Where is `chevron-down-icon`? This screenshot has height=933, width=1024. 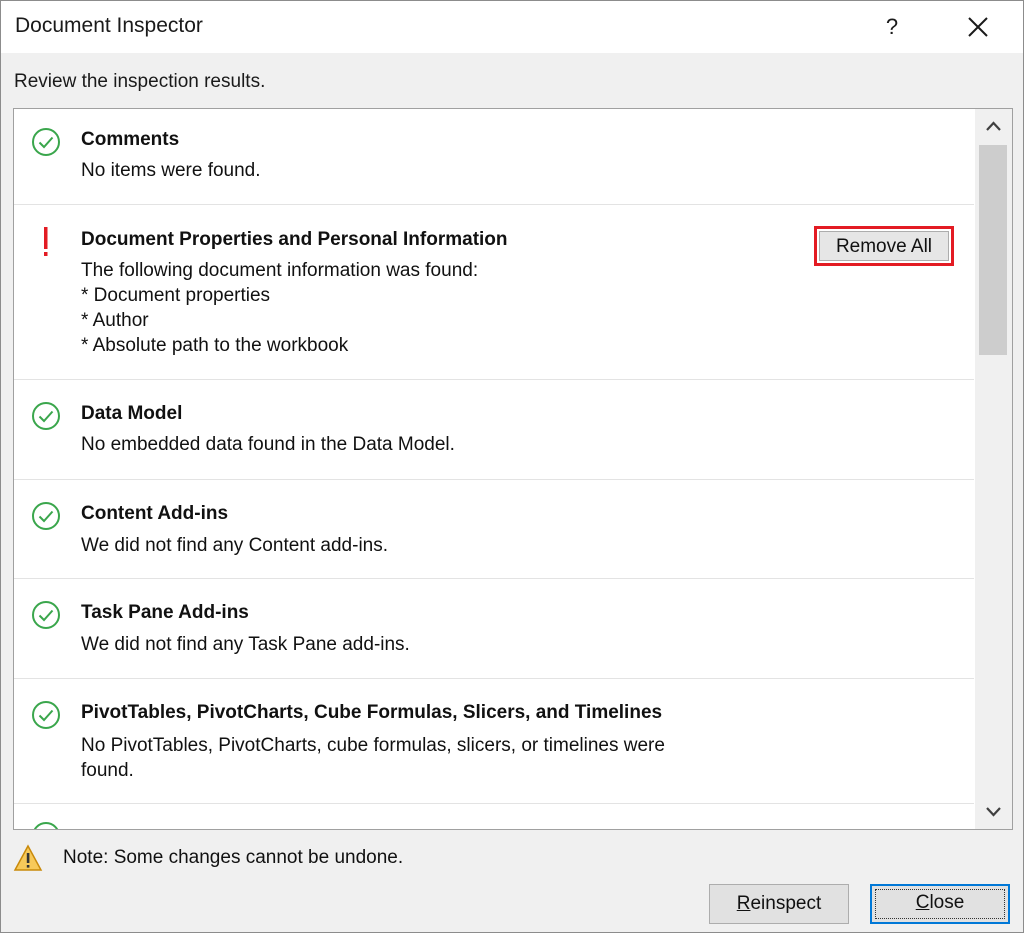
chevron-down-icon is located at coordinates (993, 812).